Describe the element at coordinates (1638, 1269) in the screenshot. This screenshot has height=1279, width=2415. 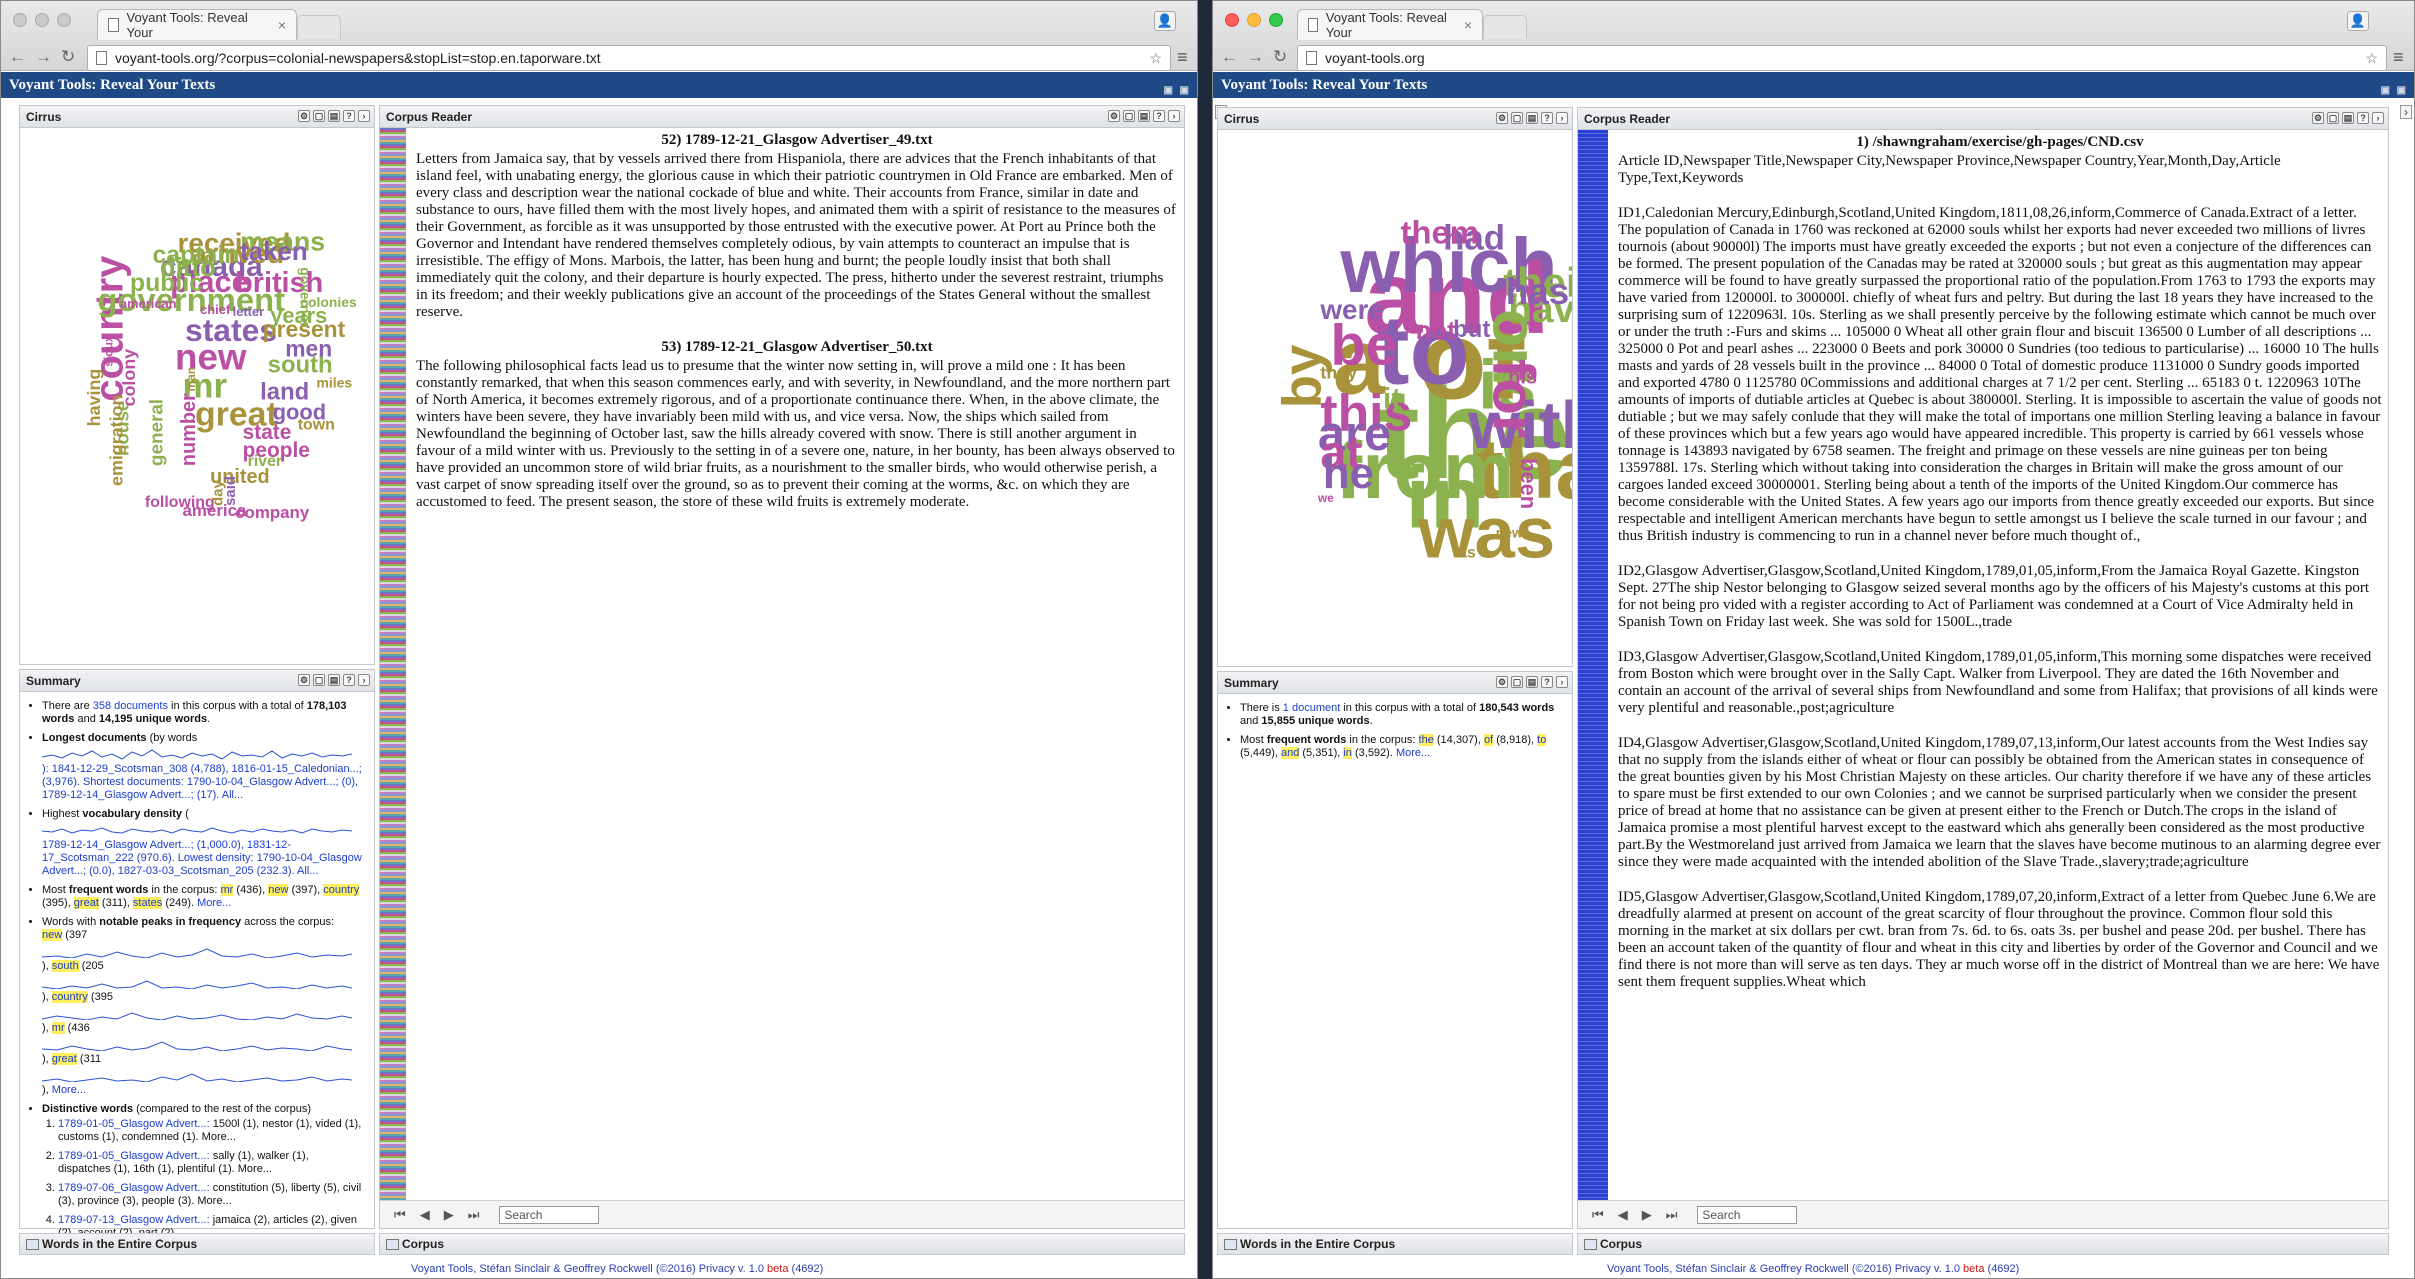
I see `voyant-link: Voyant Tools` at that location.